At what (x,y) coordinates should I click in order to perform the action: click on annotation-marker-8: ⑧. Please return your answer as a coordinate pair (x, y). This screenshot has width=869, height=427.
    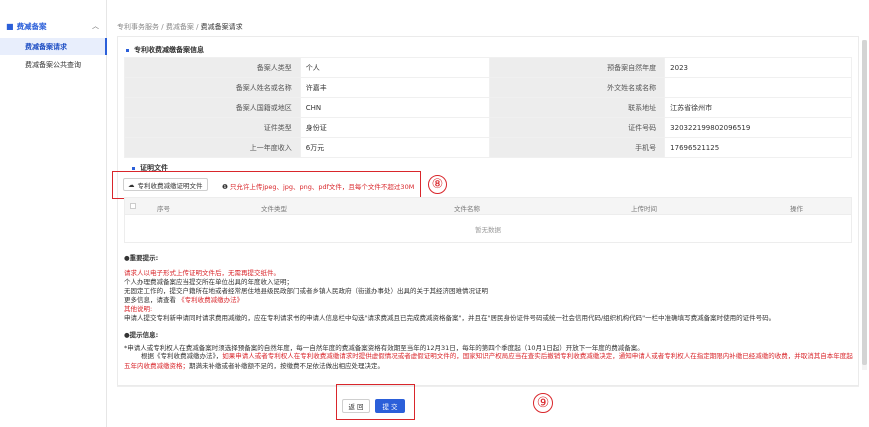
    Looking at the image, I should click on (437, 184).